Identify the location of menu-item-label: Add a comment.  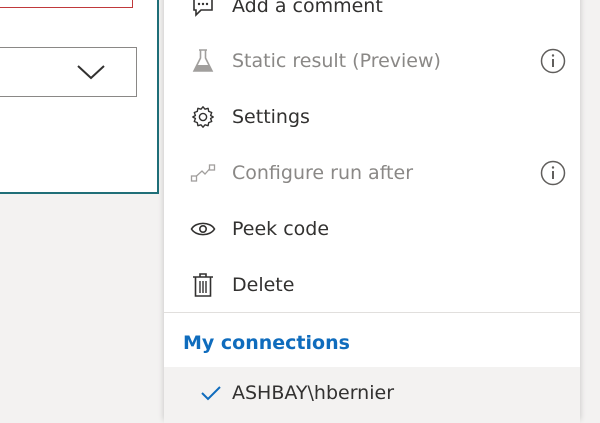
(307, 8).